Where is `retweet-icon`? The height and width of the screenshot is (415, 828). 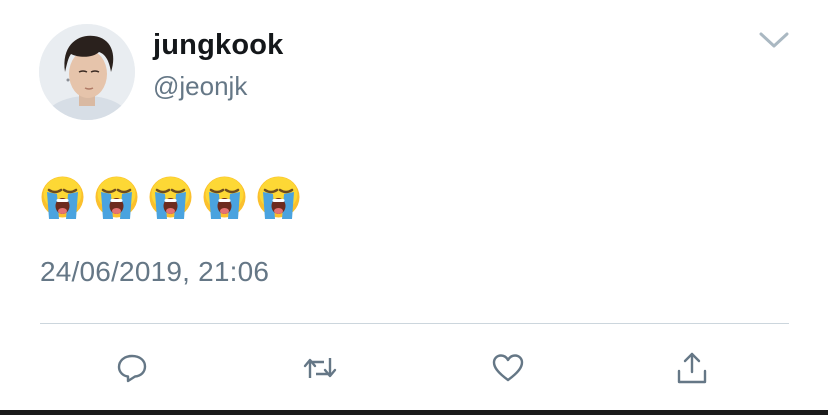
retweet-icon is located at coordinates (320, 368).